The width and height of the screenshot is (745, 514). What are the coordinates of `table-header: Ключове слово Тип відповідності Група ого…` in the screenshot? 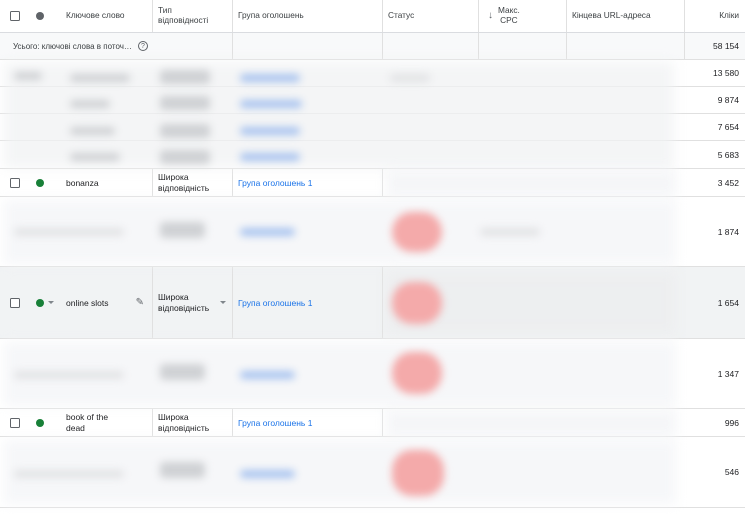 It's located at (372, 16).